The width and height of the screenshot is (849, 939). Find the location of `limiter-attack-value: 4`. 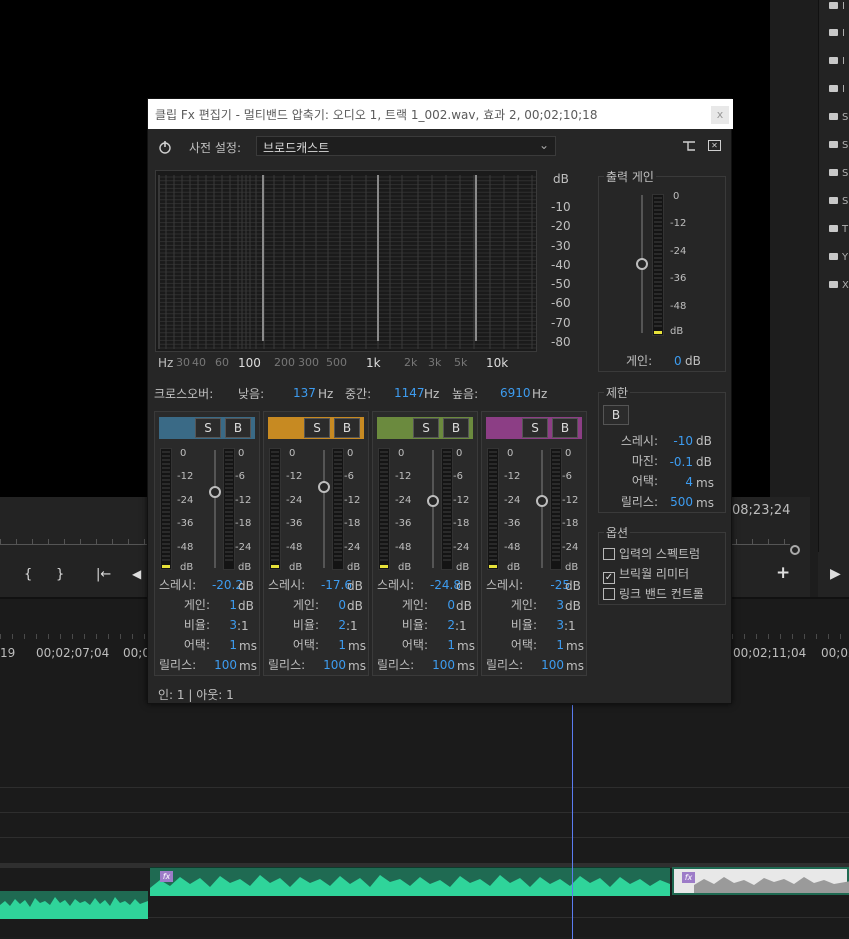

limiter-attack-value: 4 is located at coordinates (675, 482).